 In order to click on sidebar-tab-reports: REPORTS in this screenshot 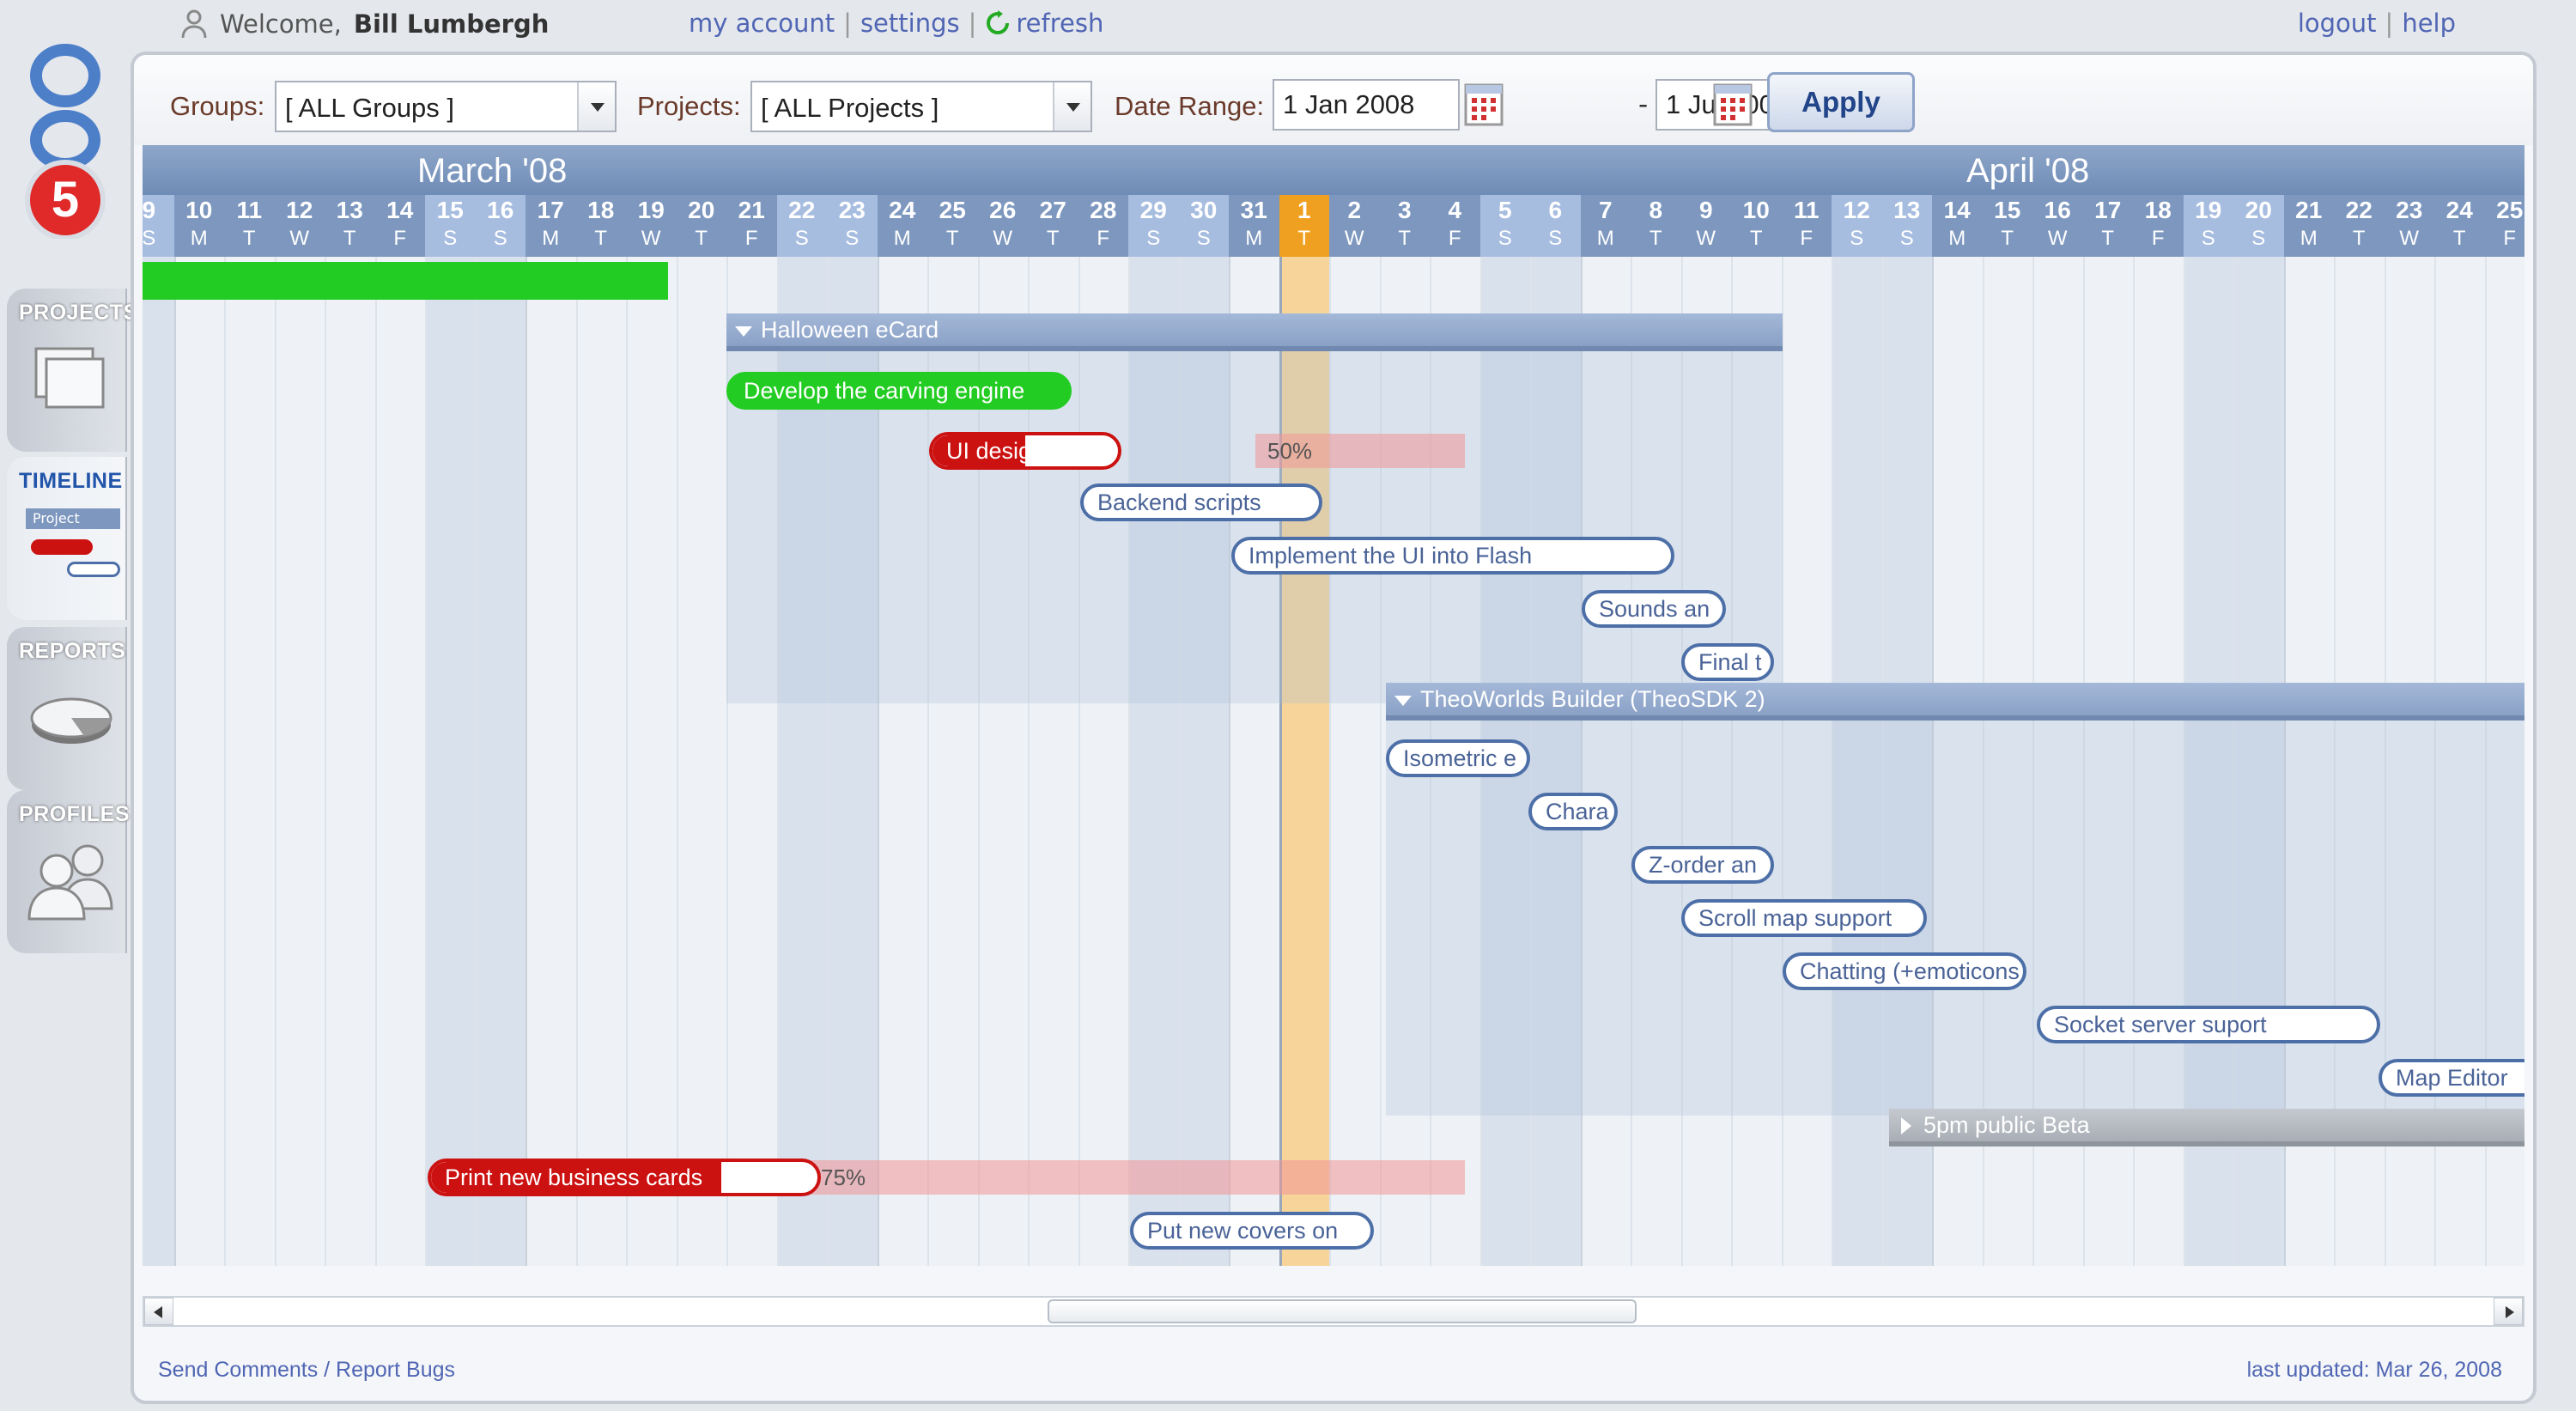, I will do `click(67, 708)`.